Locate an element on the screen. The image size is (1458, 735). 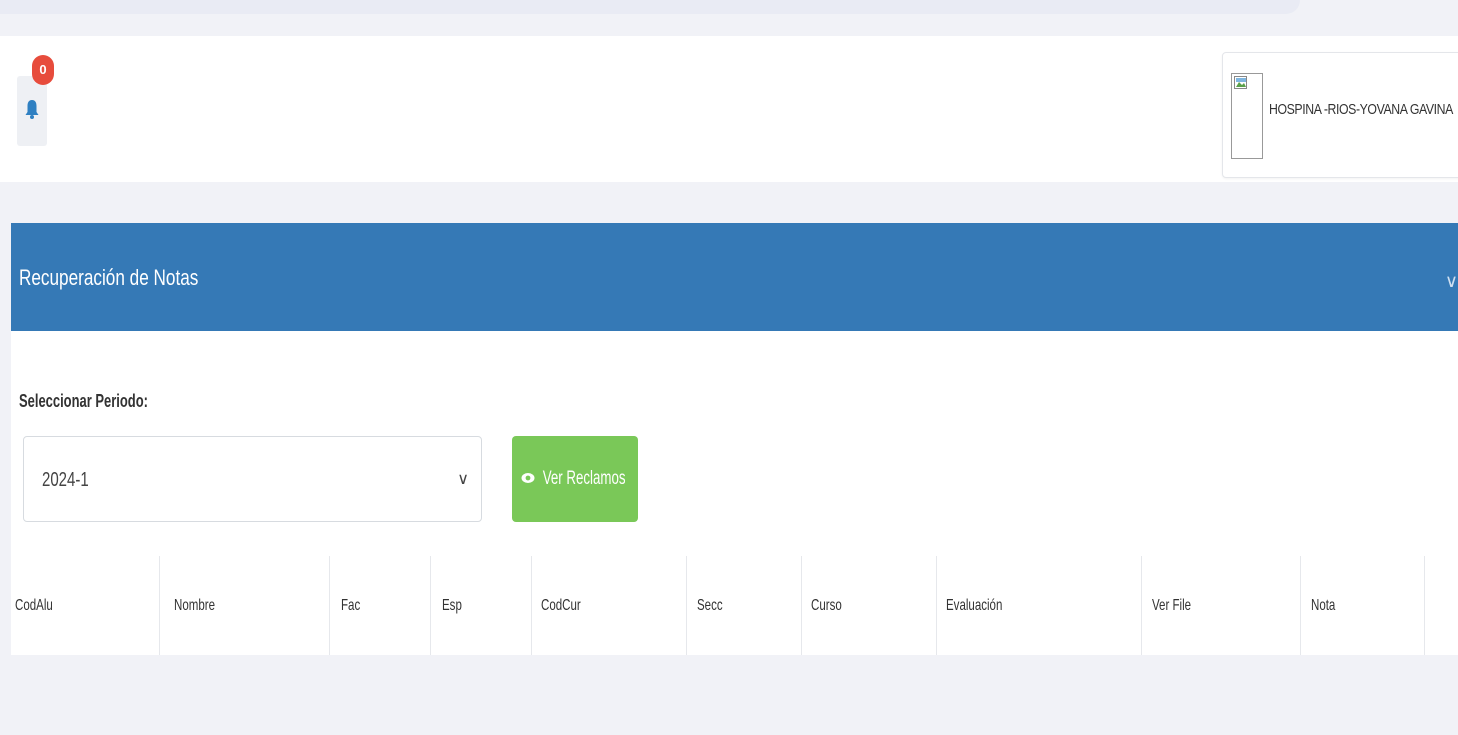
bell-icon is located at coordinates (32, 111).